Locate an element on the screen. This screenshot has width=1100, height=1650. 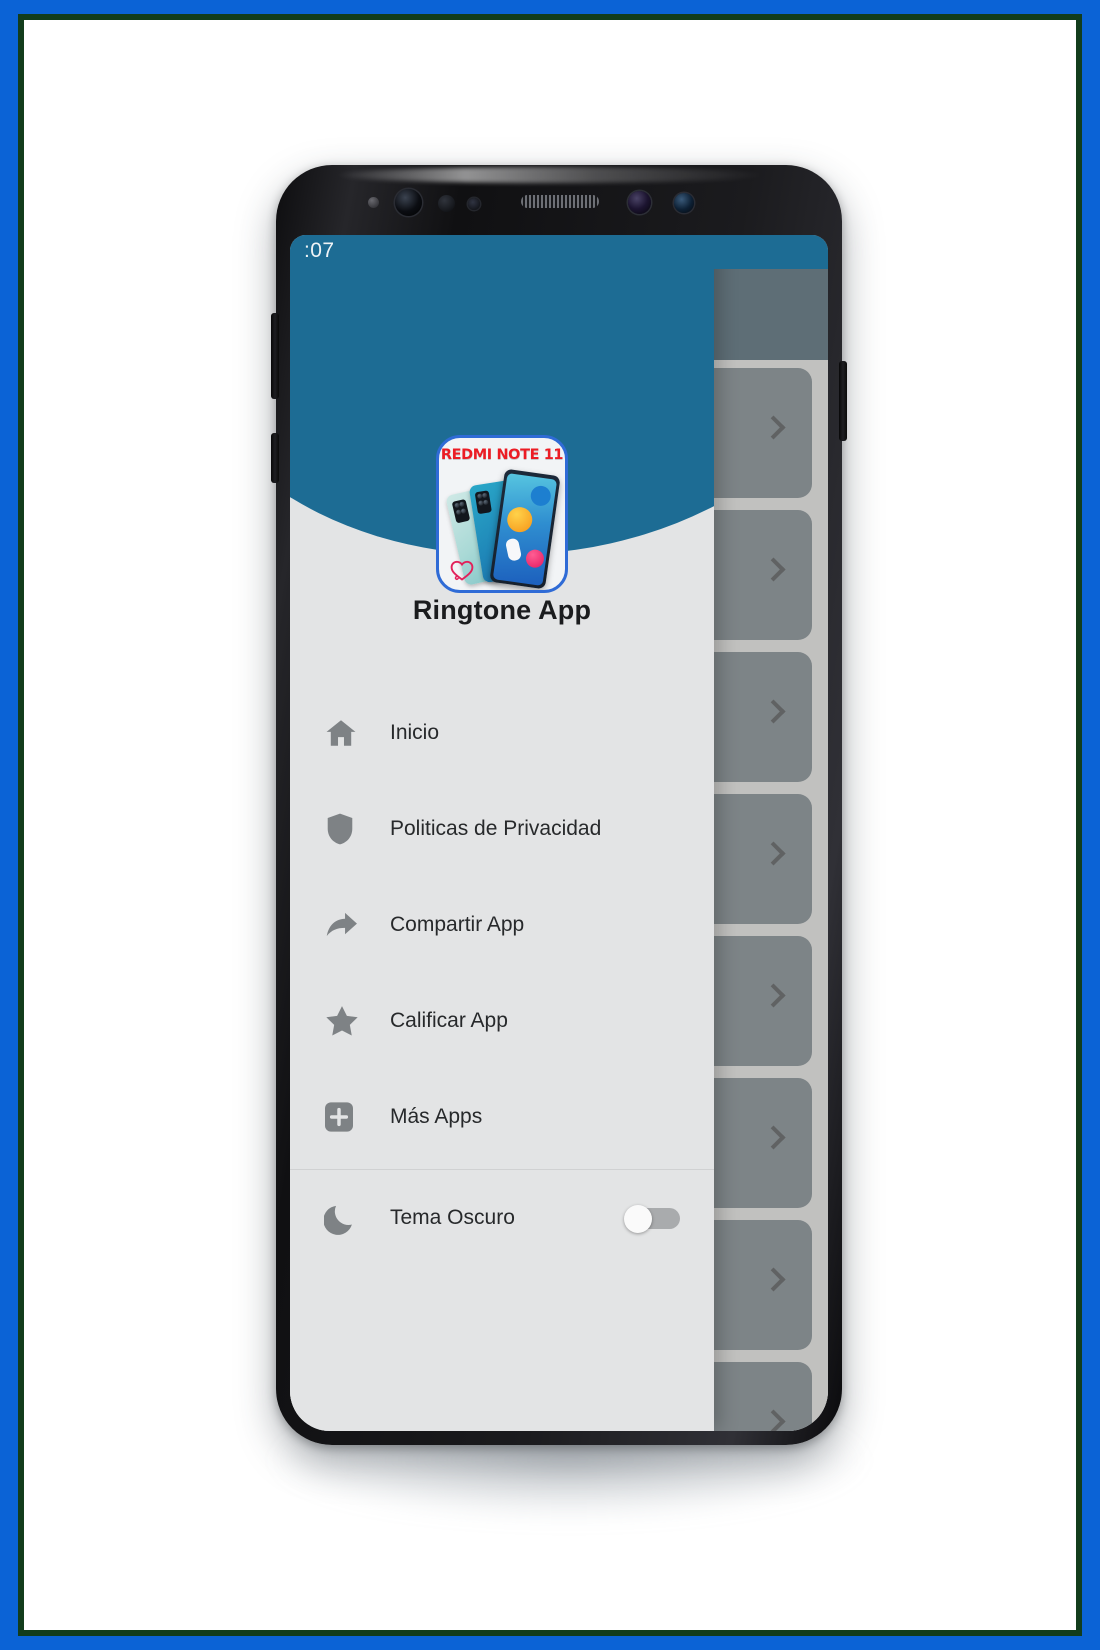
earpiece-speaker-icon is located at coordinates (560, 201).